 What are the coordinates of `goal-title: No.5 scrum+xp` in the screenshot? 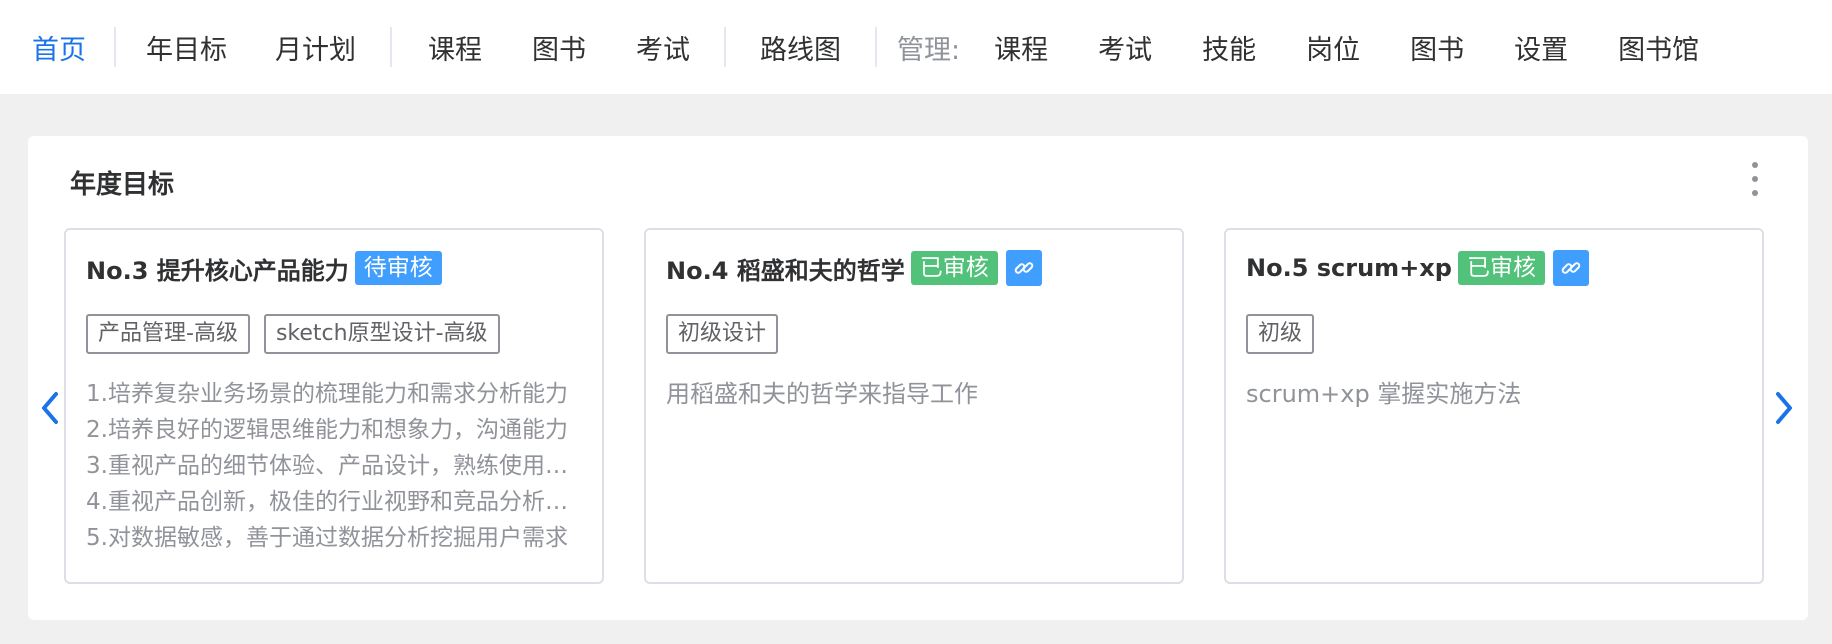 It's located at (1349, 268).